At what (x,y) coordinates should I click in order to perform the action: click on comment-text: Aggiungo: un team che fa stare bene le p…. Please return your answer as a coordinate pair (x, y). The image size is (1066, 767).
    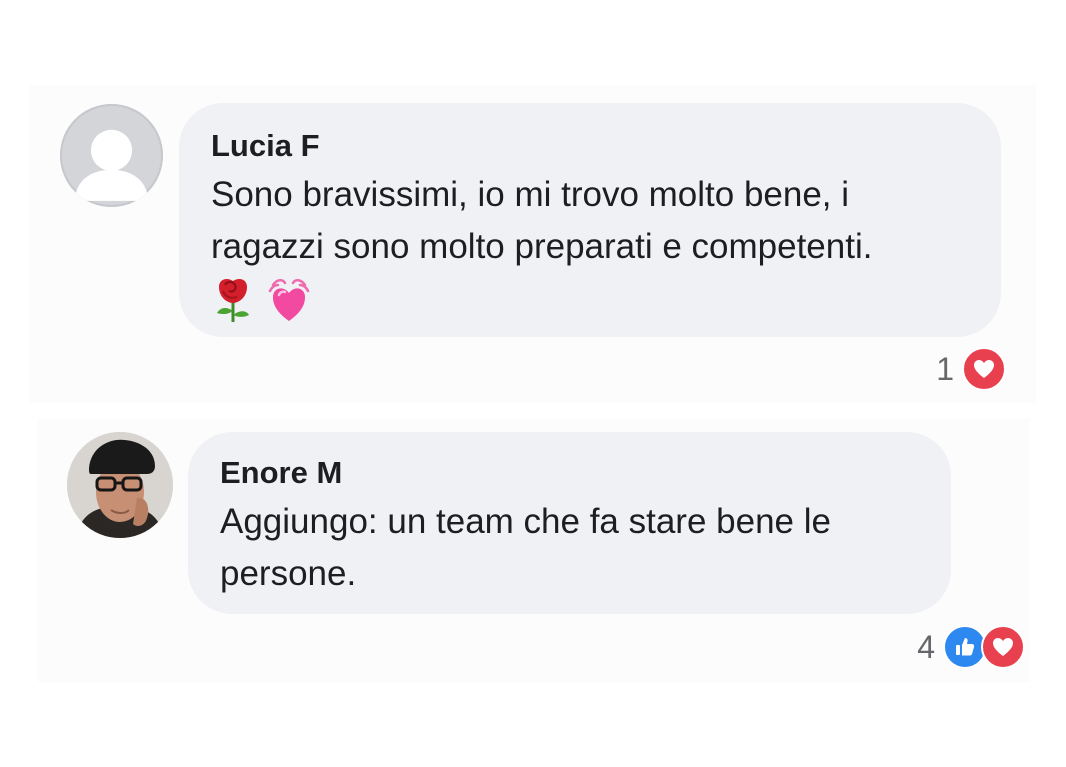
    Looking at the image, I should click on (525, 547).